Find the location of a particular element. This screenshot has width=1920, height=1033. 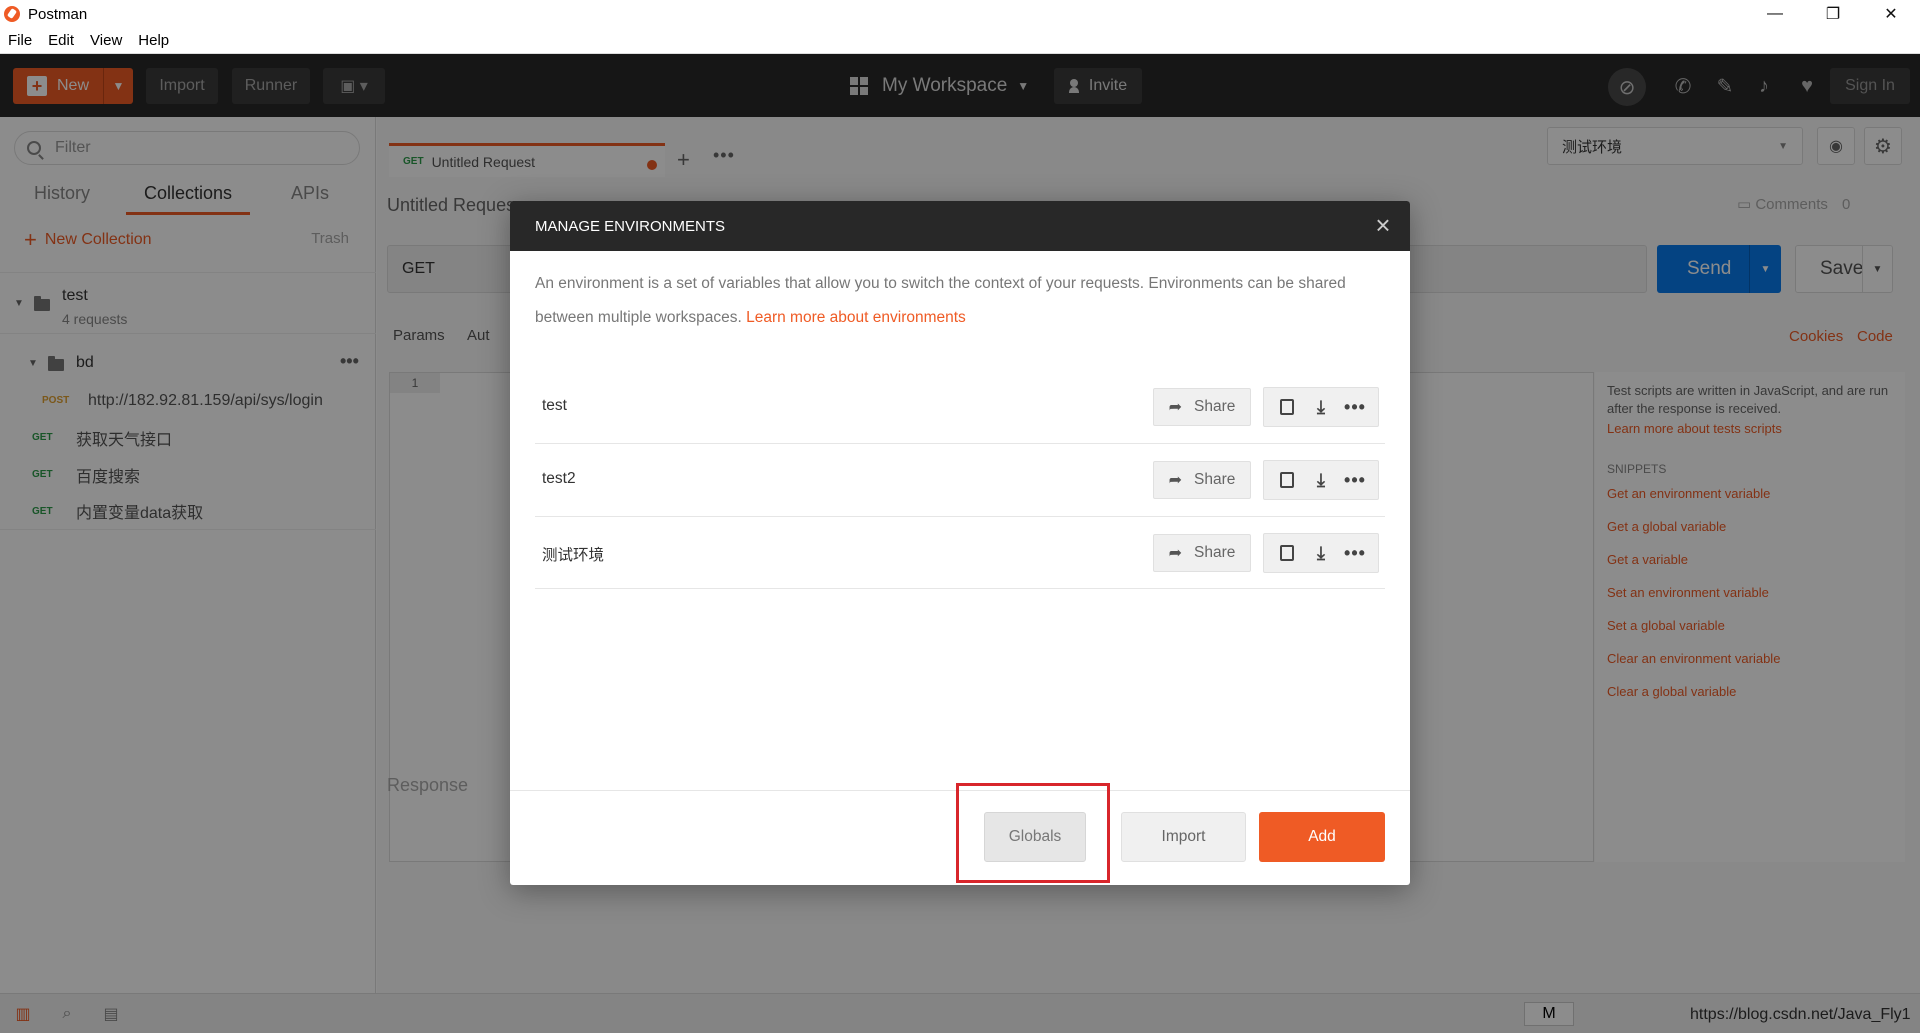

environment-row: test ➦ Share ⤓ ••• is located at coordinates (960, 407).